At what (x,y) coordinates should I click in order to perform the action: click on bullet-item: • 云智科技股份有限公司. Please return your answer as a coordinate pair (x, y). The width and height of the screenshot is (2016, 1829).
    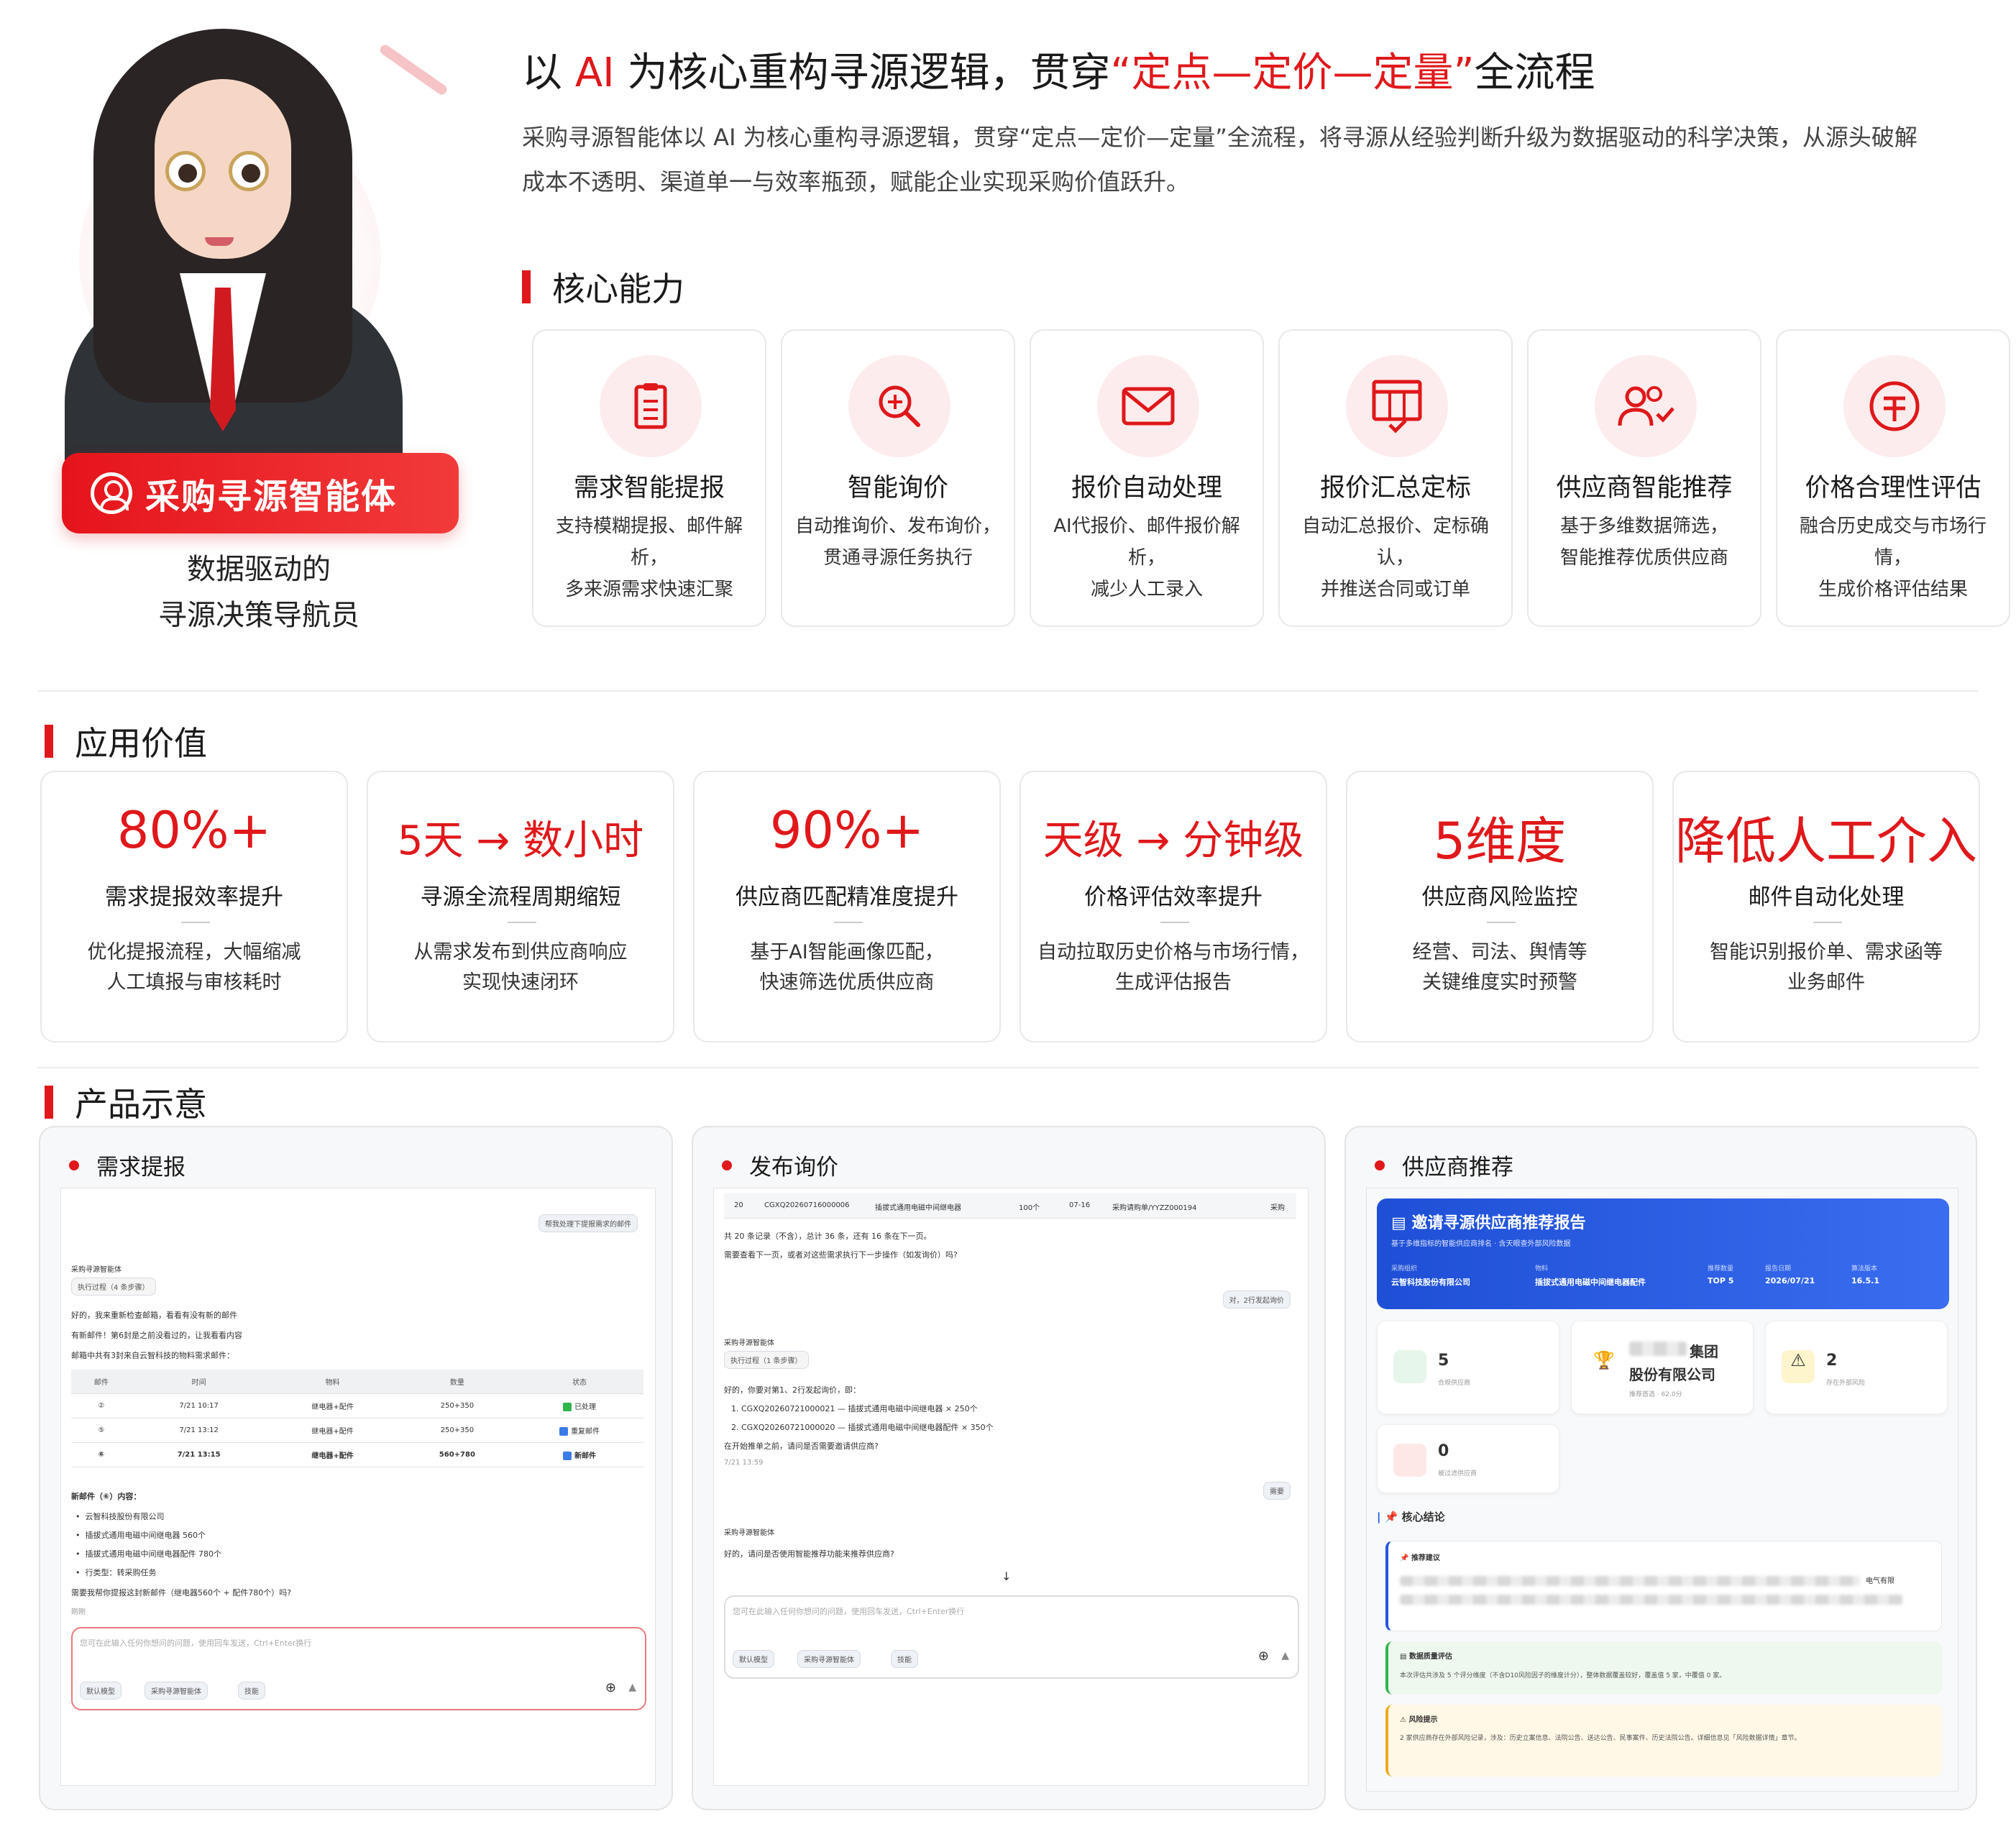
    Looking at the image, I should click on (120, 1516).